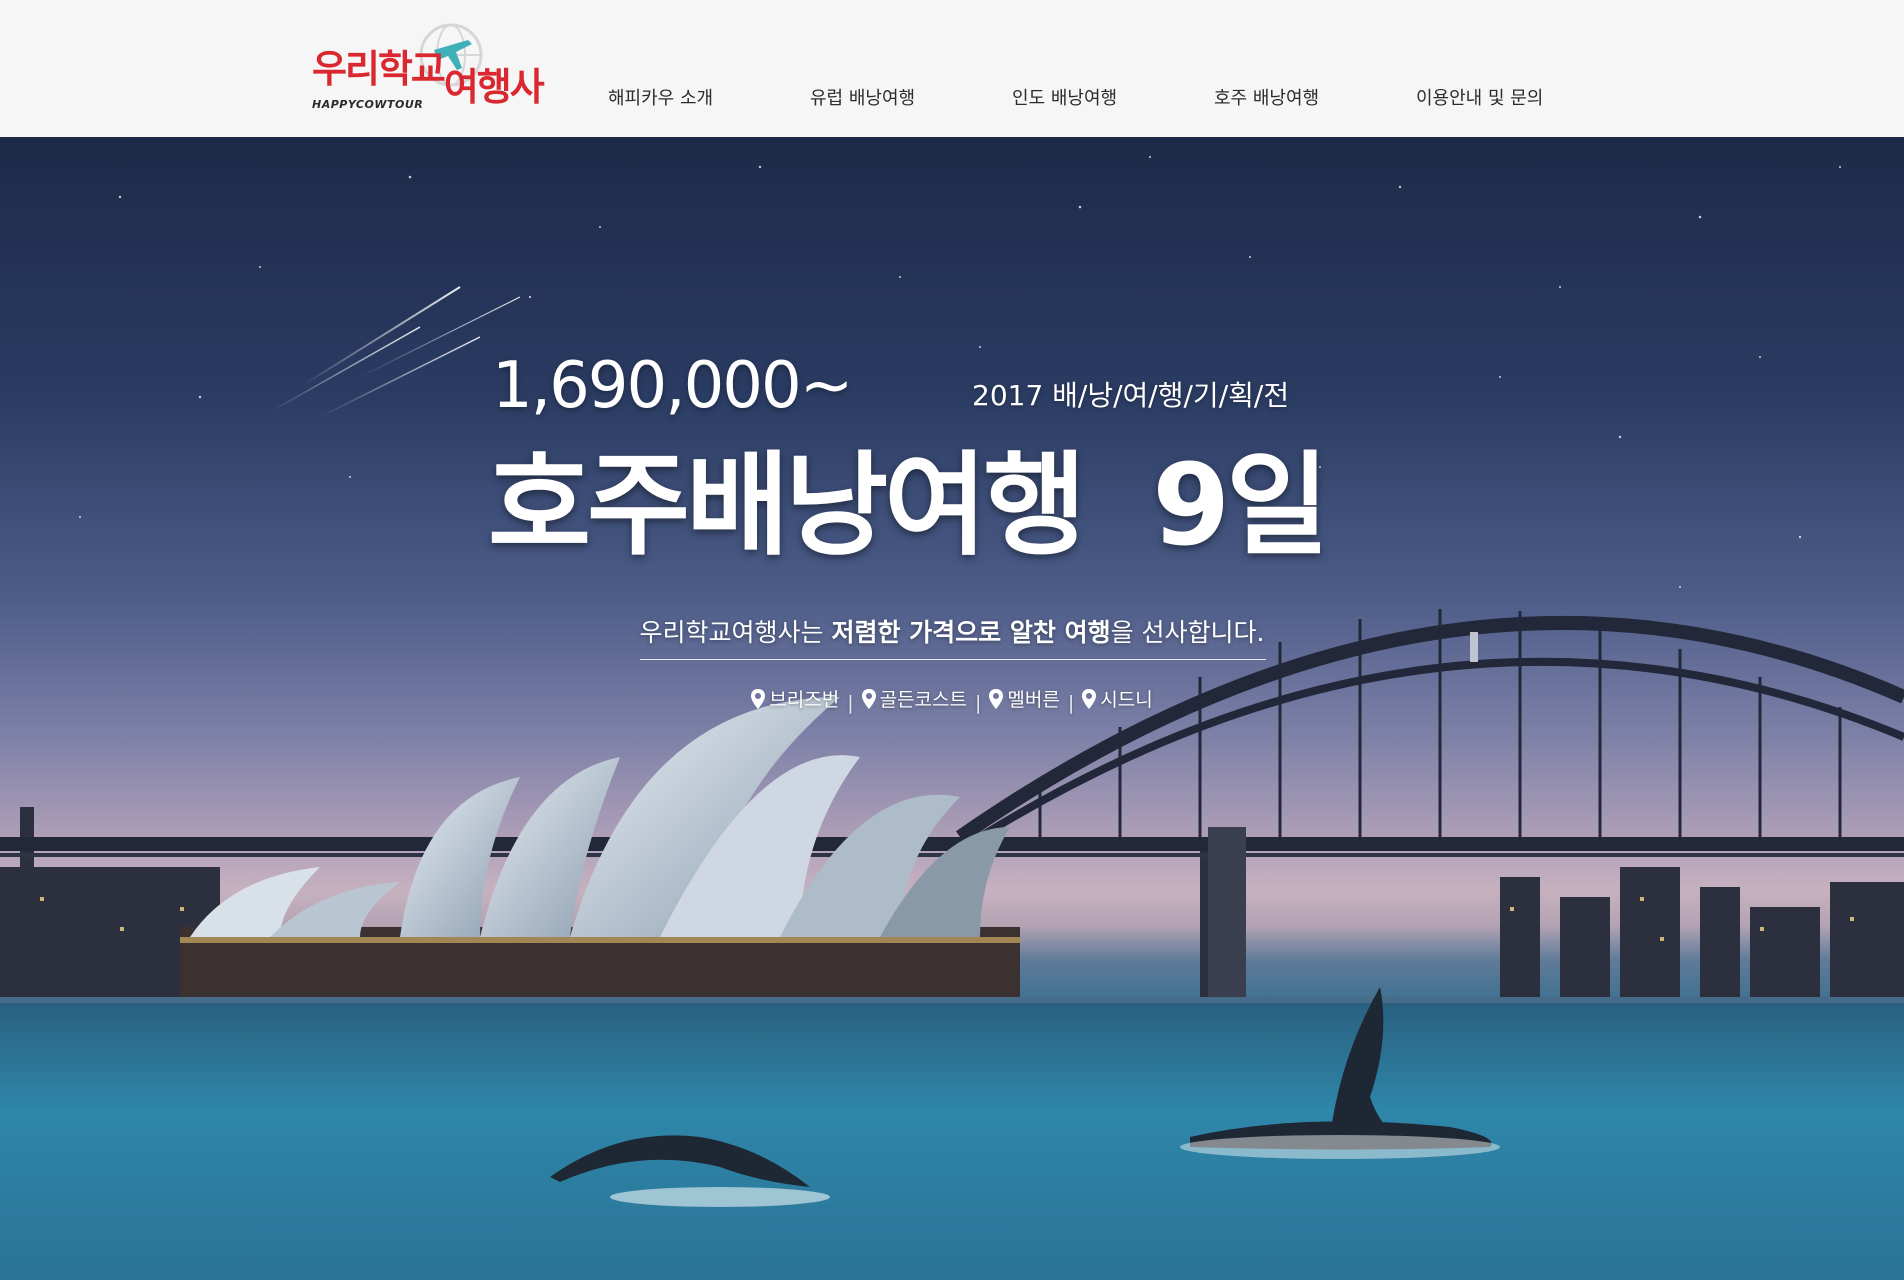 The width and height of the screenshot is (1904, 1280). Describe the element at coordinates (1187, 632) in the screenshot. I see `tagline-suffix: 을 선사합니다.` at that location.